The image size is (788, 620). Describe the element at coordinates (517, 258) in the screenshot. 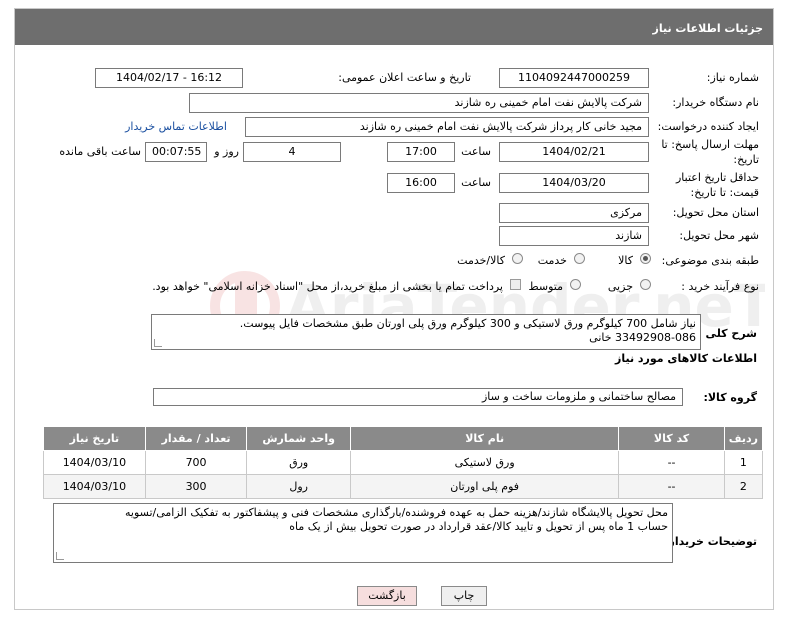

I see `category-radio-goods-service` at that location.